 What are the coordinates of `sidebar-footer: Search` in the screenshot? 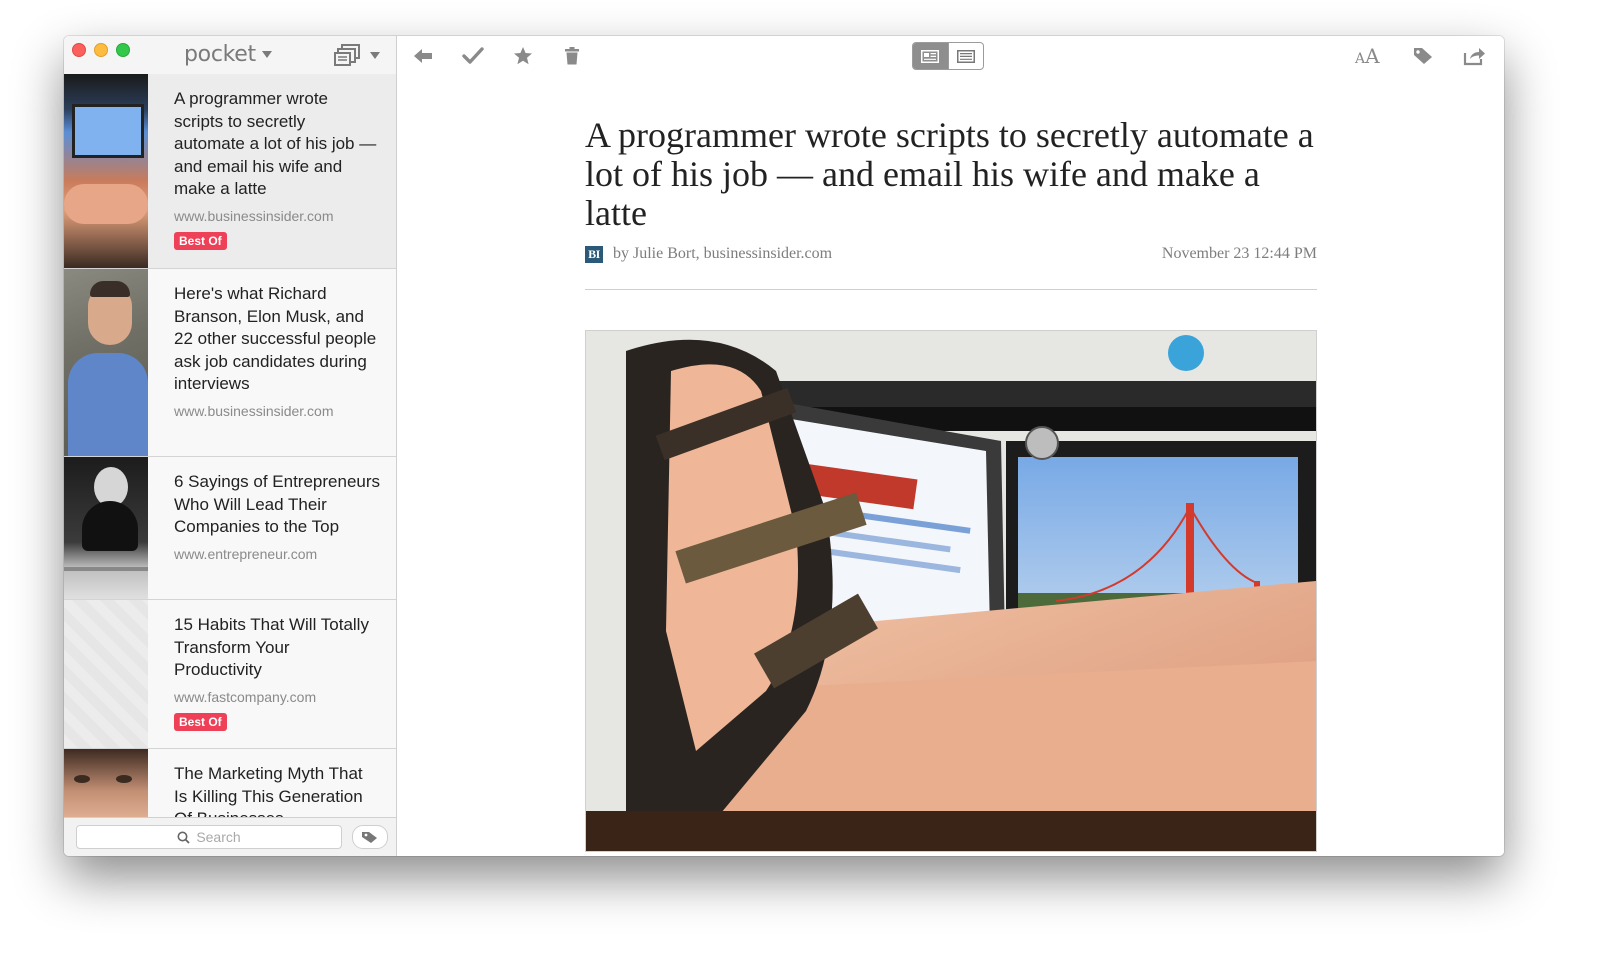 It's located at (230, 836).